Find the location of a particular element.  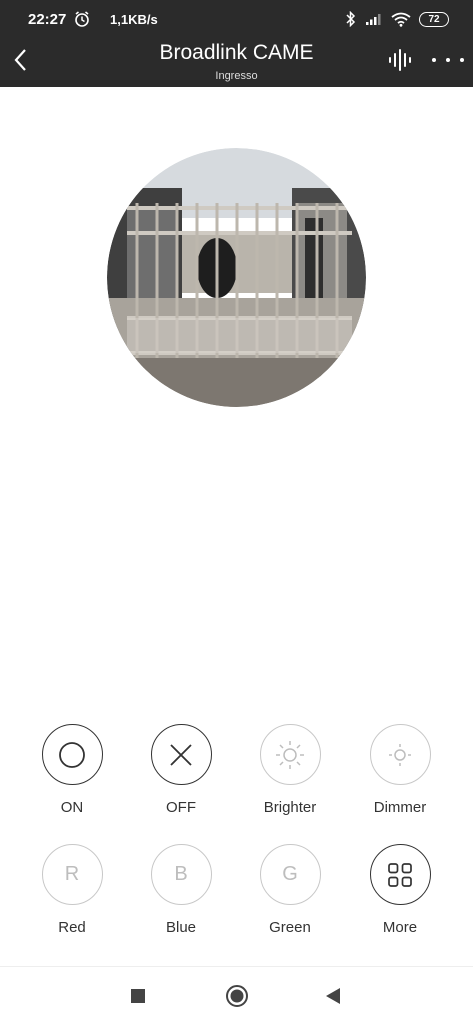

signal-icon is located at coordinates (373, 19).